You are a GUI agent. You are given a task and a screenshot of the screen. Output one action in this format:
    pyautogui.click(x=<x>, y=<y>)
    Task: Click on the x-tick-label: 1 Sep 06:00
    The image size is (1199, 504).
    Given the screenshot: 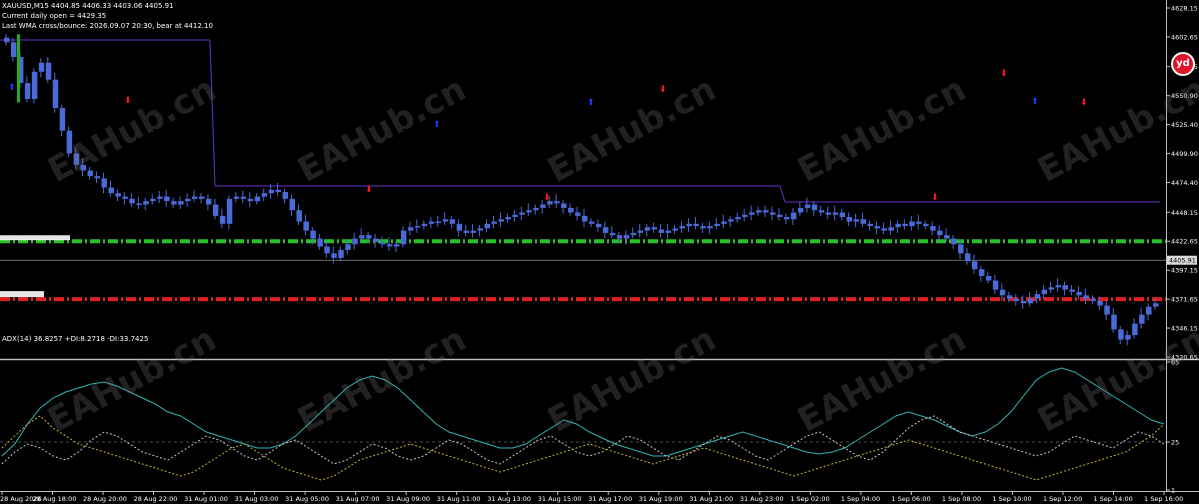 What is the action you would take?
    pyautogui.click(x=910, y=499)
    